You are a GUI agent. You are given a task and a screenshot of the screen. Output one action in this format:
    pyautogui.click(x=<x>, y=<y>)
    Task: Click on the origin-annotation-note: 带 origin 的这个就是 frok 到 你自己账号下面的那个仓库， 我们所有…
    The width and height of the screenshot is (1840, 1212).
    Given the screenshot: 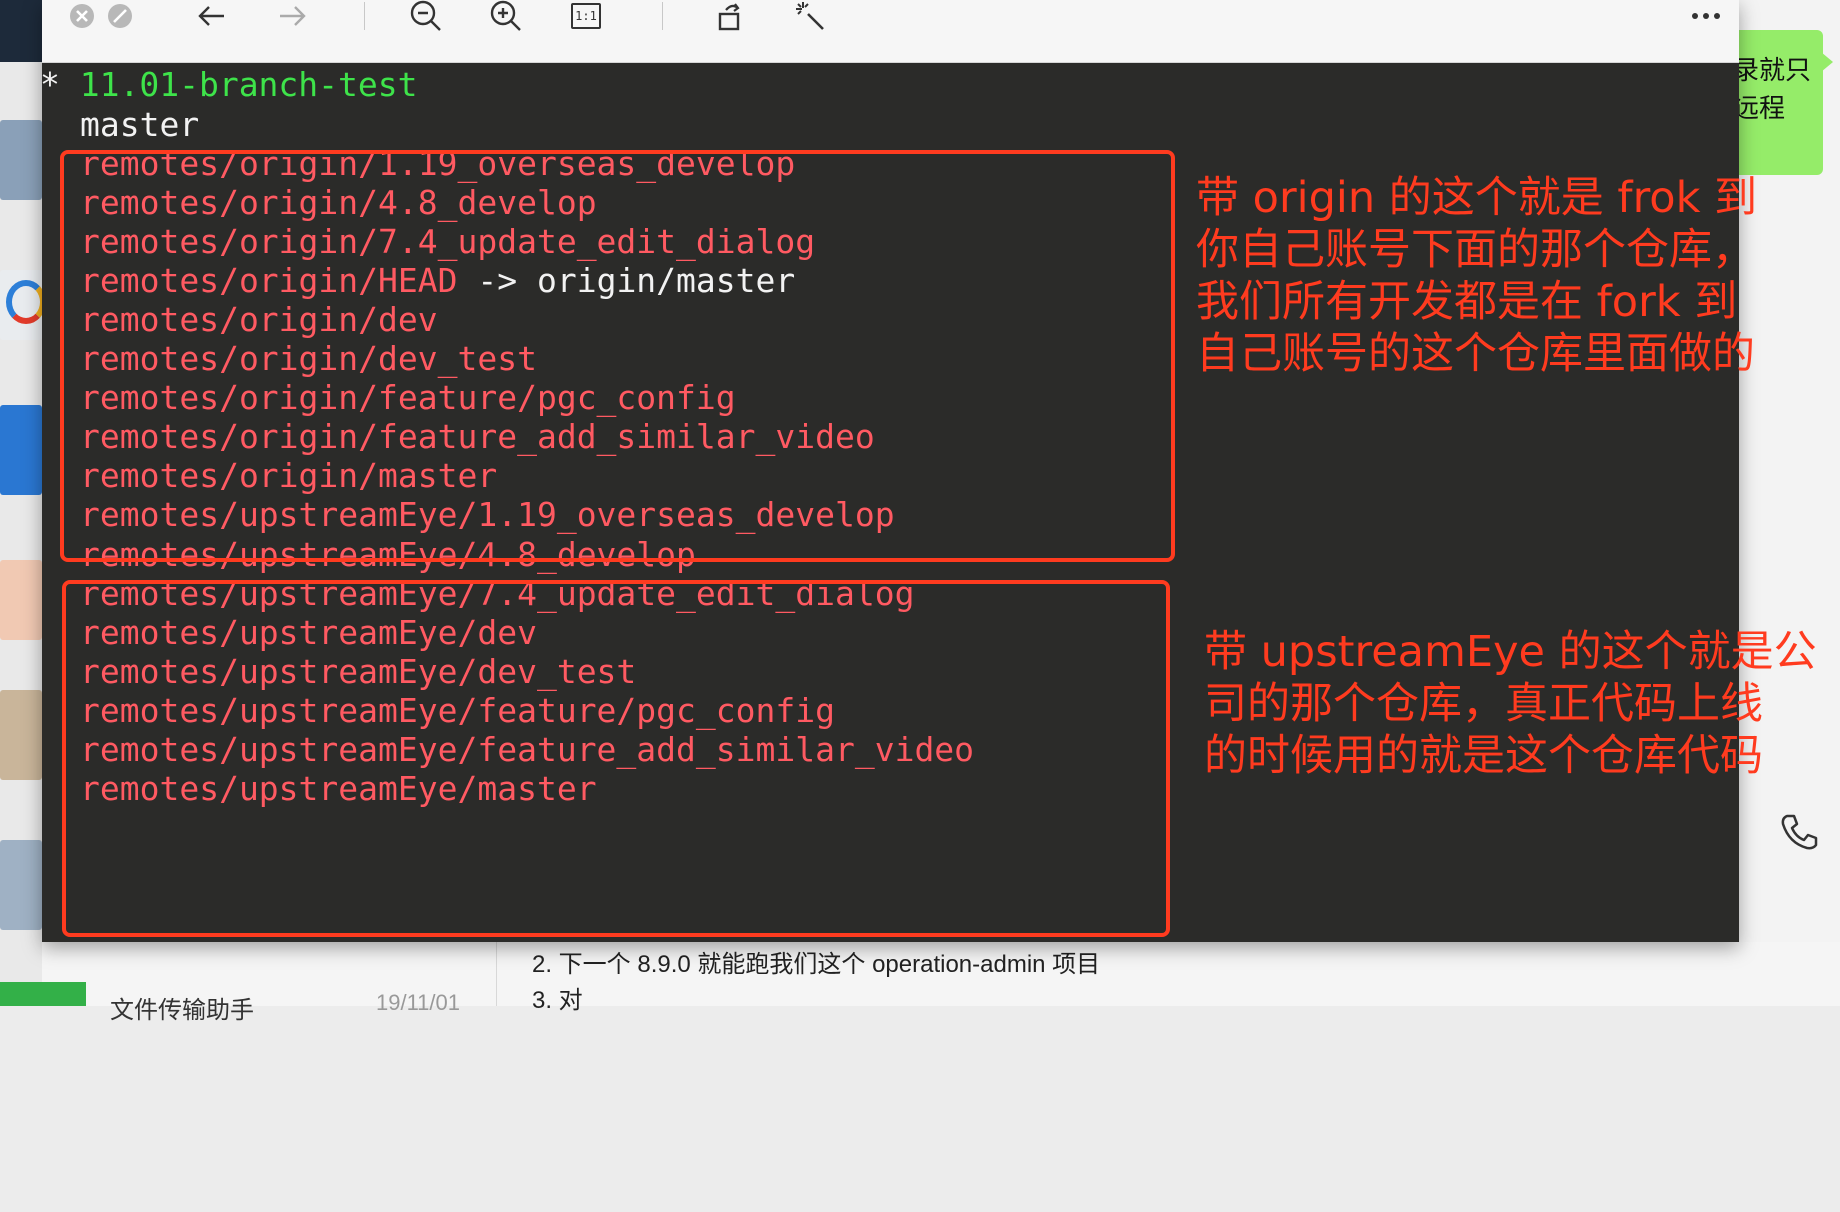 What is the action you would take?
    pyautogui.click(x=1477, y=276)
    